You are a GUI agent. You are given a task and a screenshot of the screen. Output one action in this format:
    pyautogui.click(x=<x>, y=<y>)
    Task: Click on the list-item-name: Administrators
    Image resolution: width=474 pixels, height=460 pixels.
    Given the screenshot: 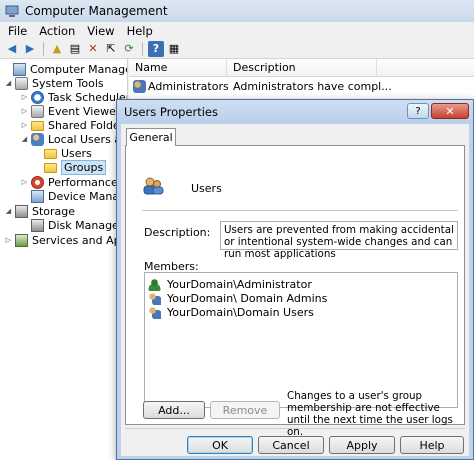 What is the action you would take?
    pyautogui.click(x=188, y=86)
    